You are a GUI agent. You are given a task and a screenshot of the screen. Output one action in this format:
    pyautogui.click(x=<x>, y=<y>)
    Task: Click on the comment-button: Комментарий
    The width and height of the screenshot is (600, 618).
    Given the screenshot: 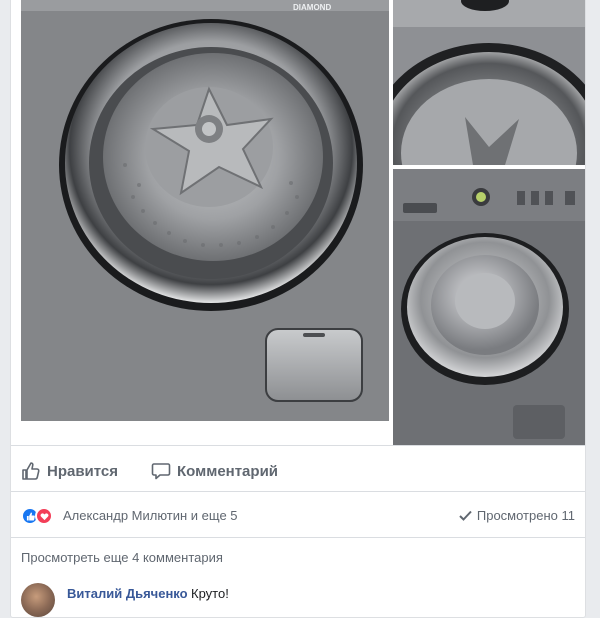 What is the action you would take?
    pyautogui.click(x=214, y=471)
    